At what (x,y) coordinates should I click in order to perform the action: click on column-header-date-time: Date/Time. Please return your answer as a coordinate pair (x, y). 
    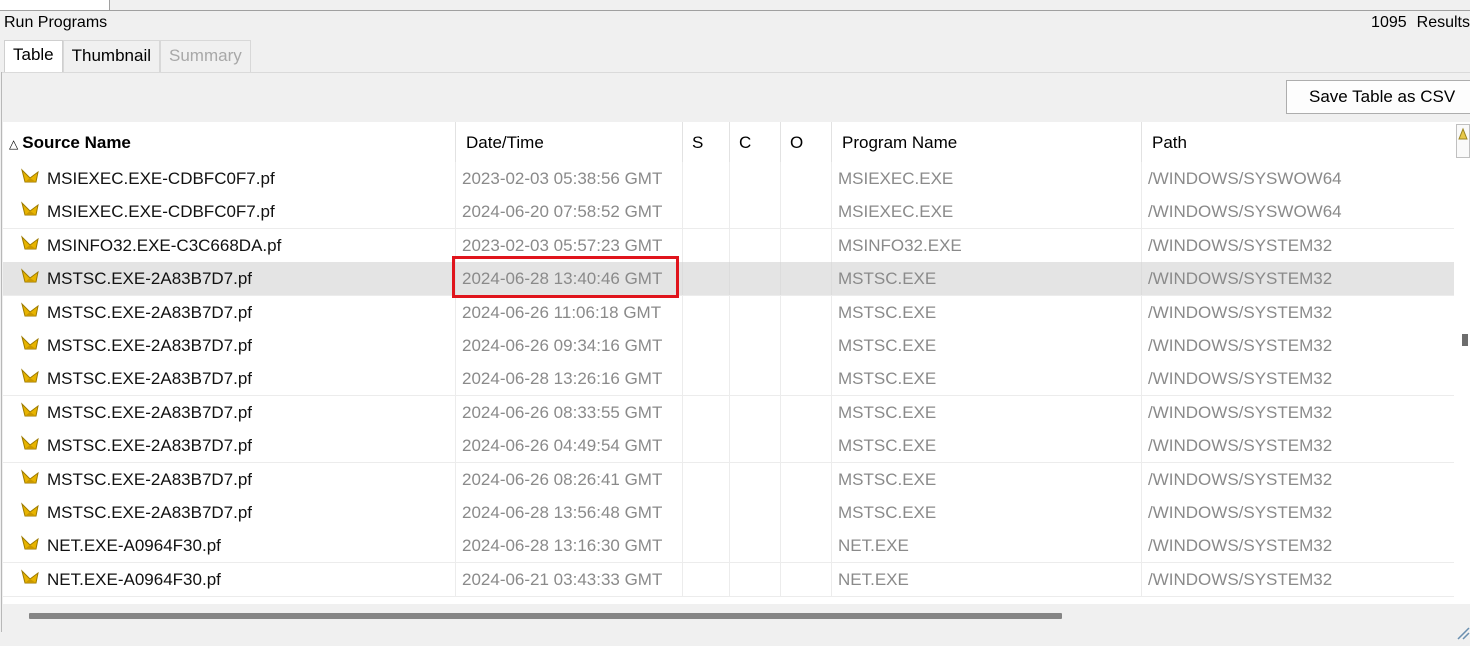
    Looking at the image, I should click on (569, 142).